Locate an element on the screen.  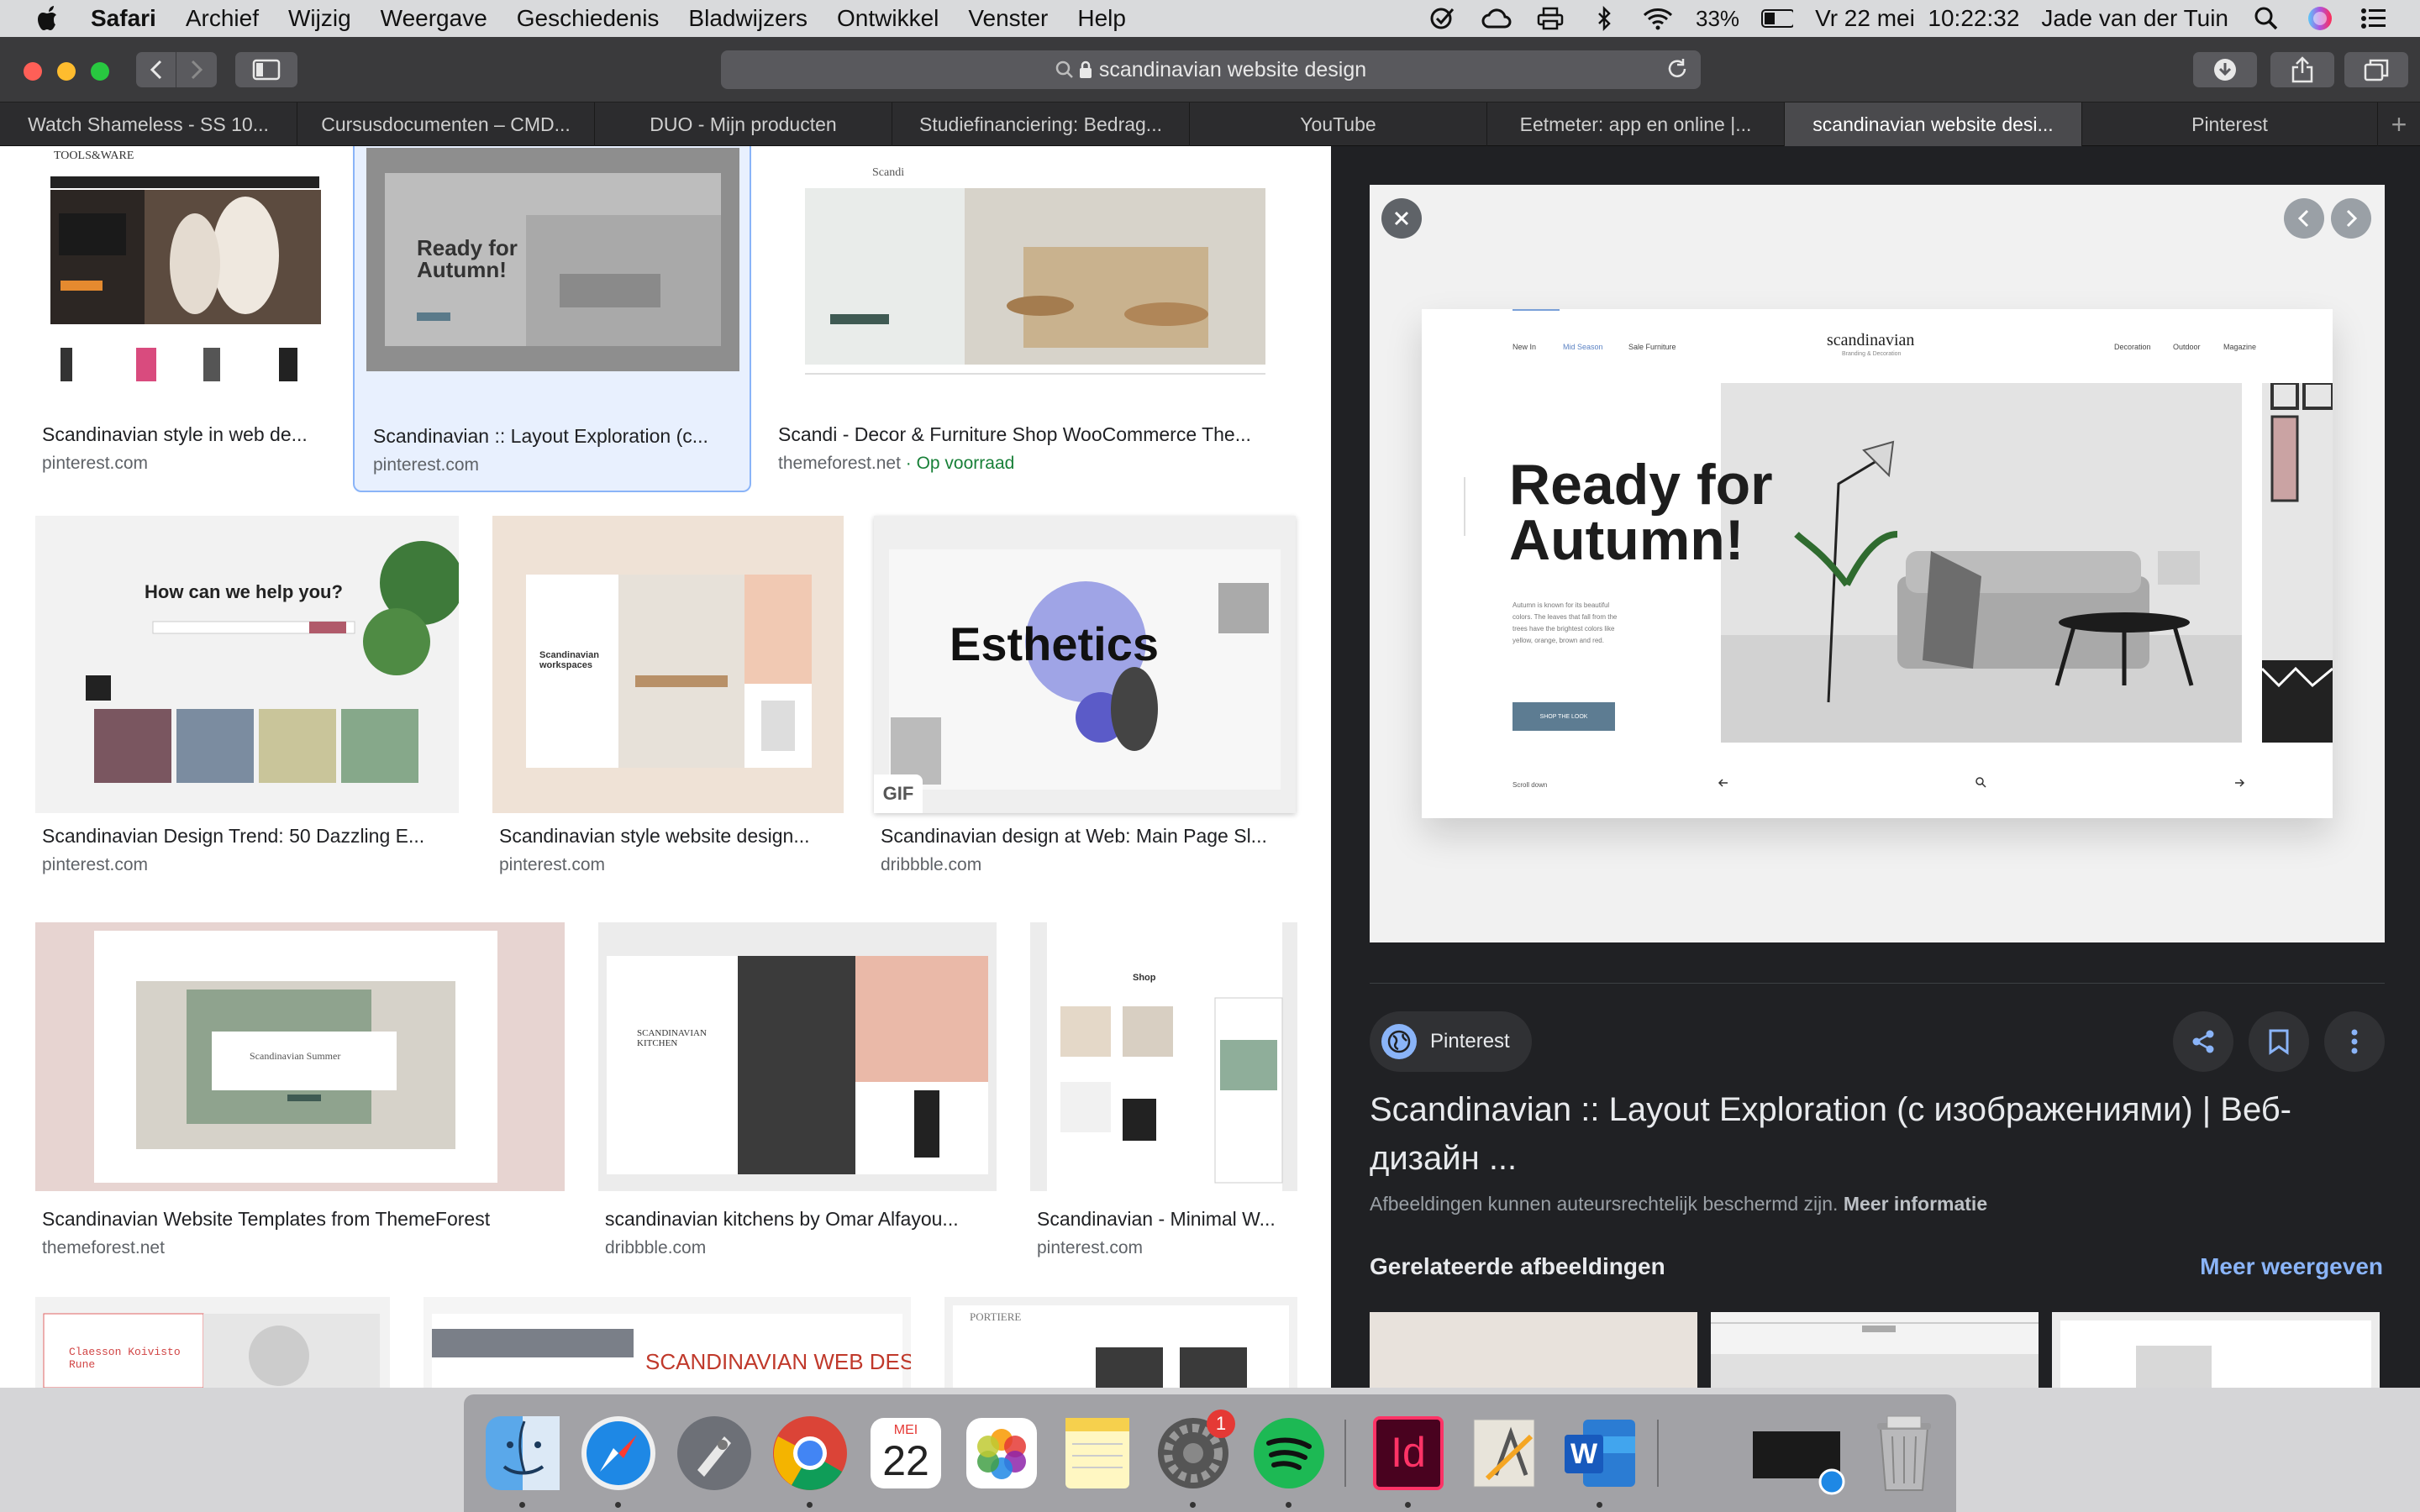
menu-venster: Venster is located at coordinates (1008, 18).